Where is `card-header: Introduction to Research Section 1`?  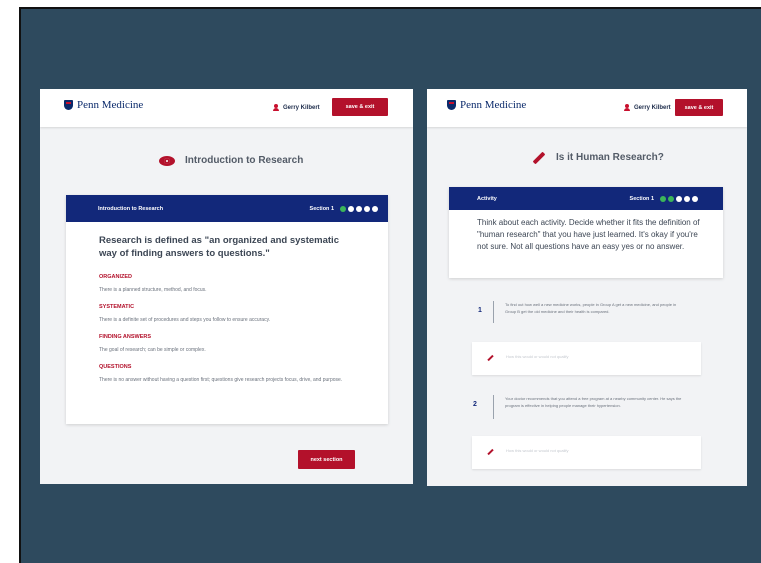
card-header: Introduction to Research Section 1 is located at coordinates (227, 208).